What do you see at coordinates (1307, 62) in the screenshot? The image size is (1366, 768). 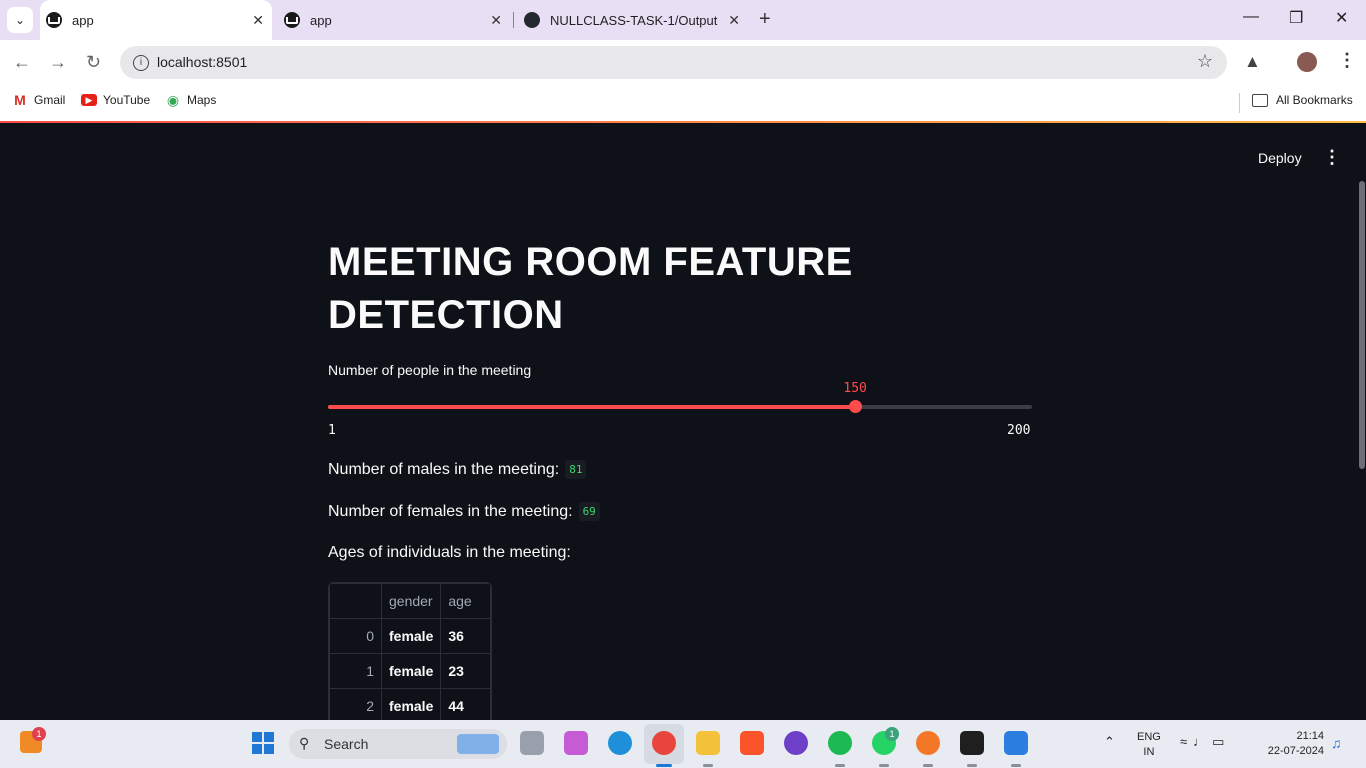 I see `avatar` at bounding box center [1307, 62].